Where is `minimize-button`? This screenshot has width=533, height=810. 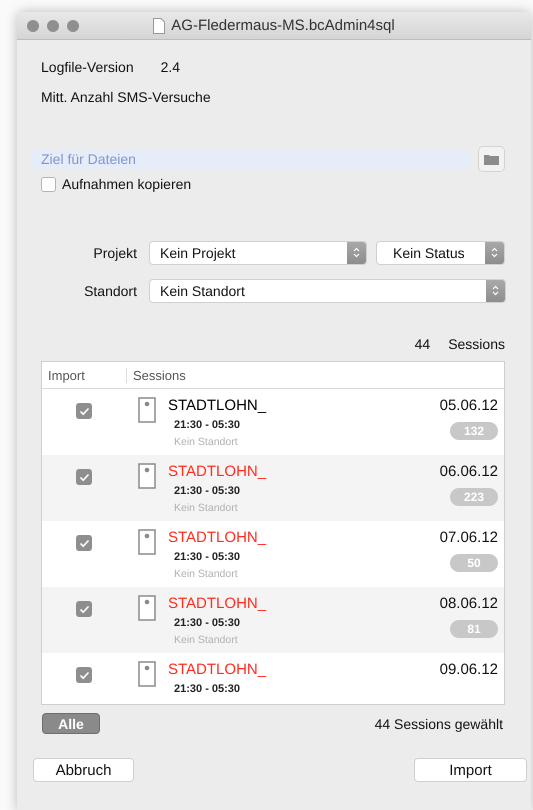 minimize-button is located at coordinates (53, 26).